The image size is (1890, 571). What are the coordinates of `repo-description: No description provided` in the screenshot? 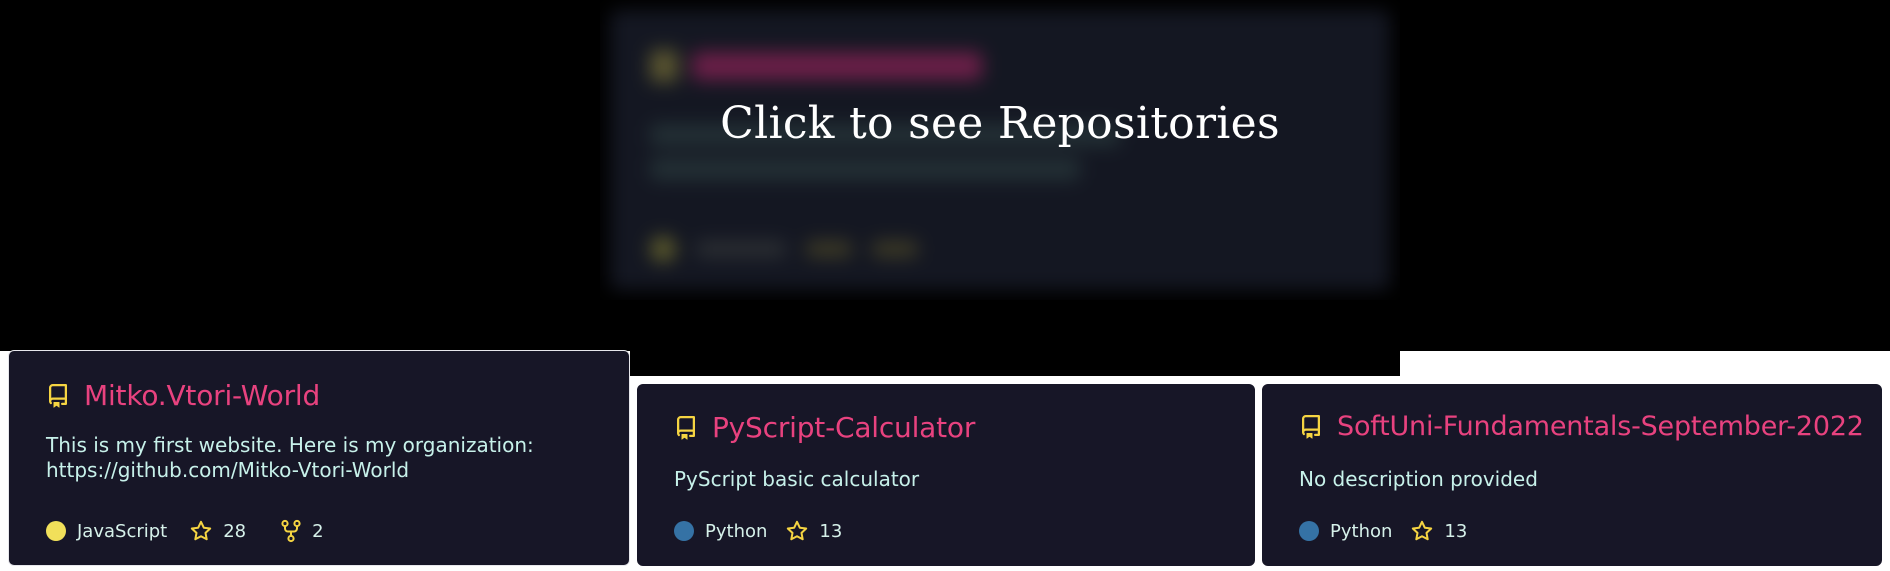 It's located at (1418, 479).